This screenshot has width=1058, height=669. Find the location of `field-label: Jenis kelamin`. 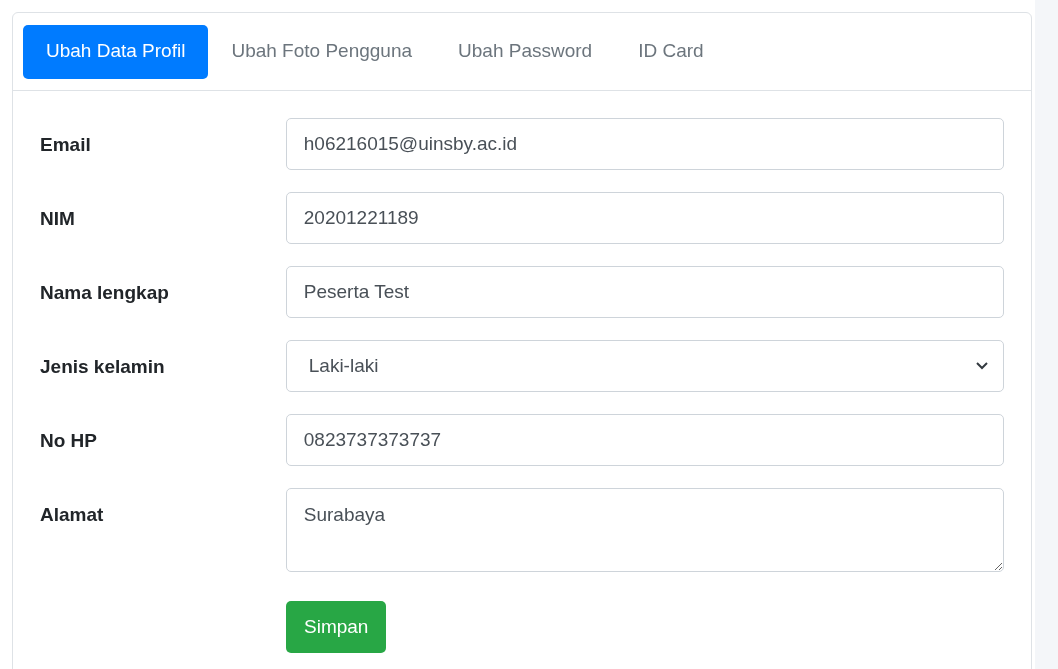

field-label: Jenis kelamin is located at coordinates (103, 367).